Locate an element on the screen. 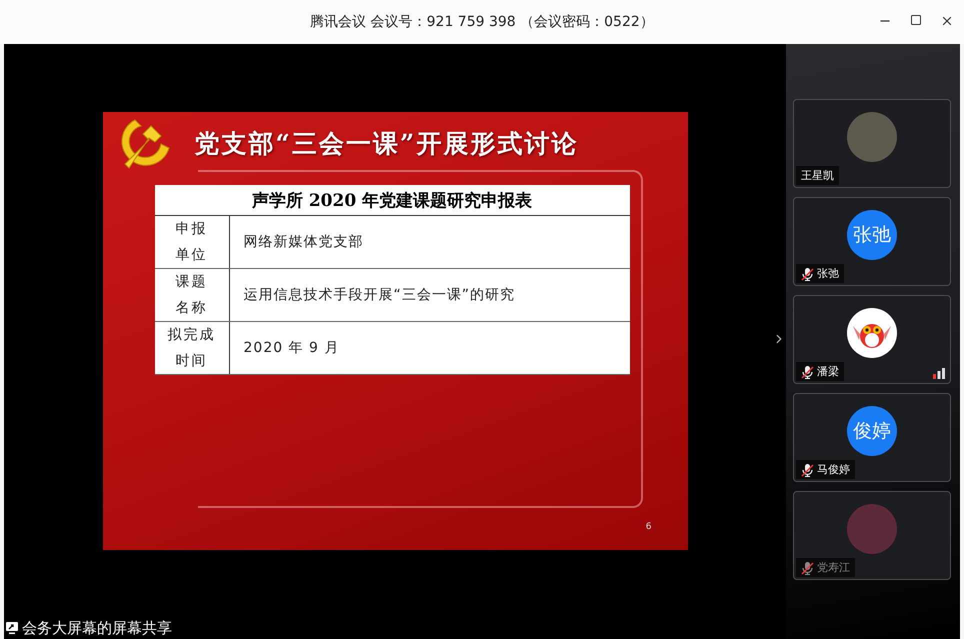  page-number: 6 is located at coordinates (649, 527).